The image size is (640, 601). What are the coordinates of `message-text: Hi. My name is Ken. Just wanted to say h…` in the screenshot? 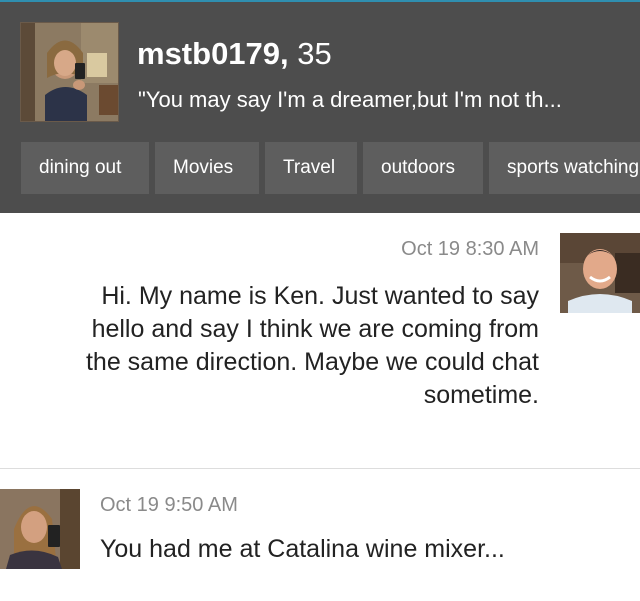 It's located at (312, 345).